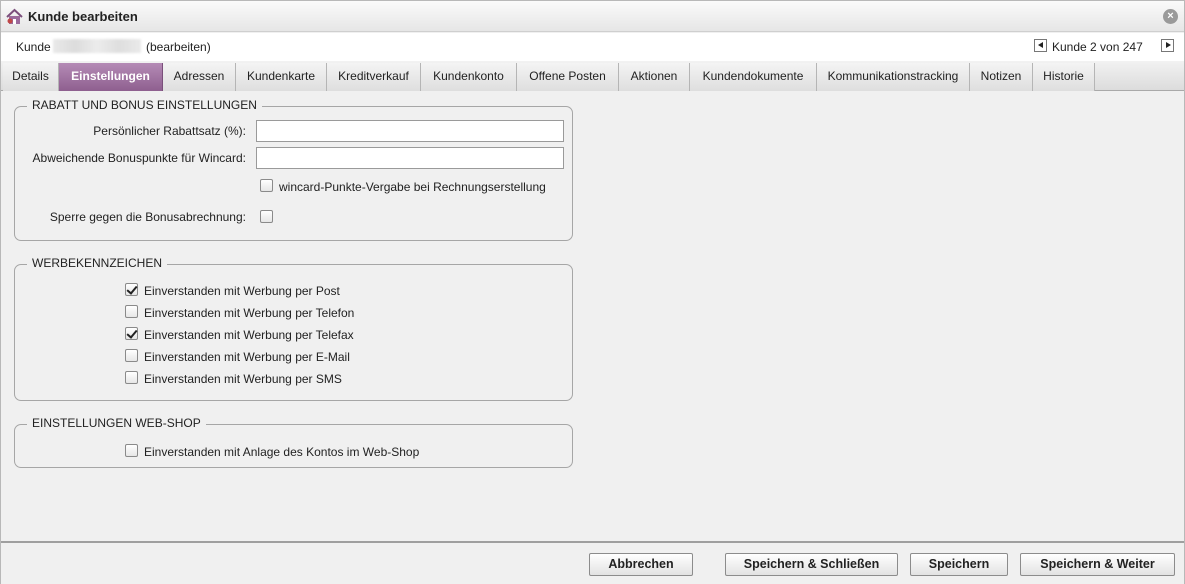 This screenshot has width=1185, height=584. I want to click on tab-details: Details, so click(31, 77).